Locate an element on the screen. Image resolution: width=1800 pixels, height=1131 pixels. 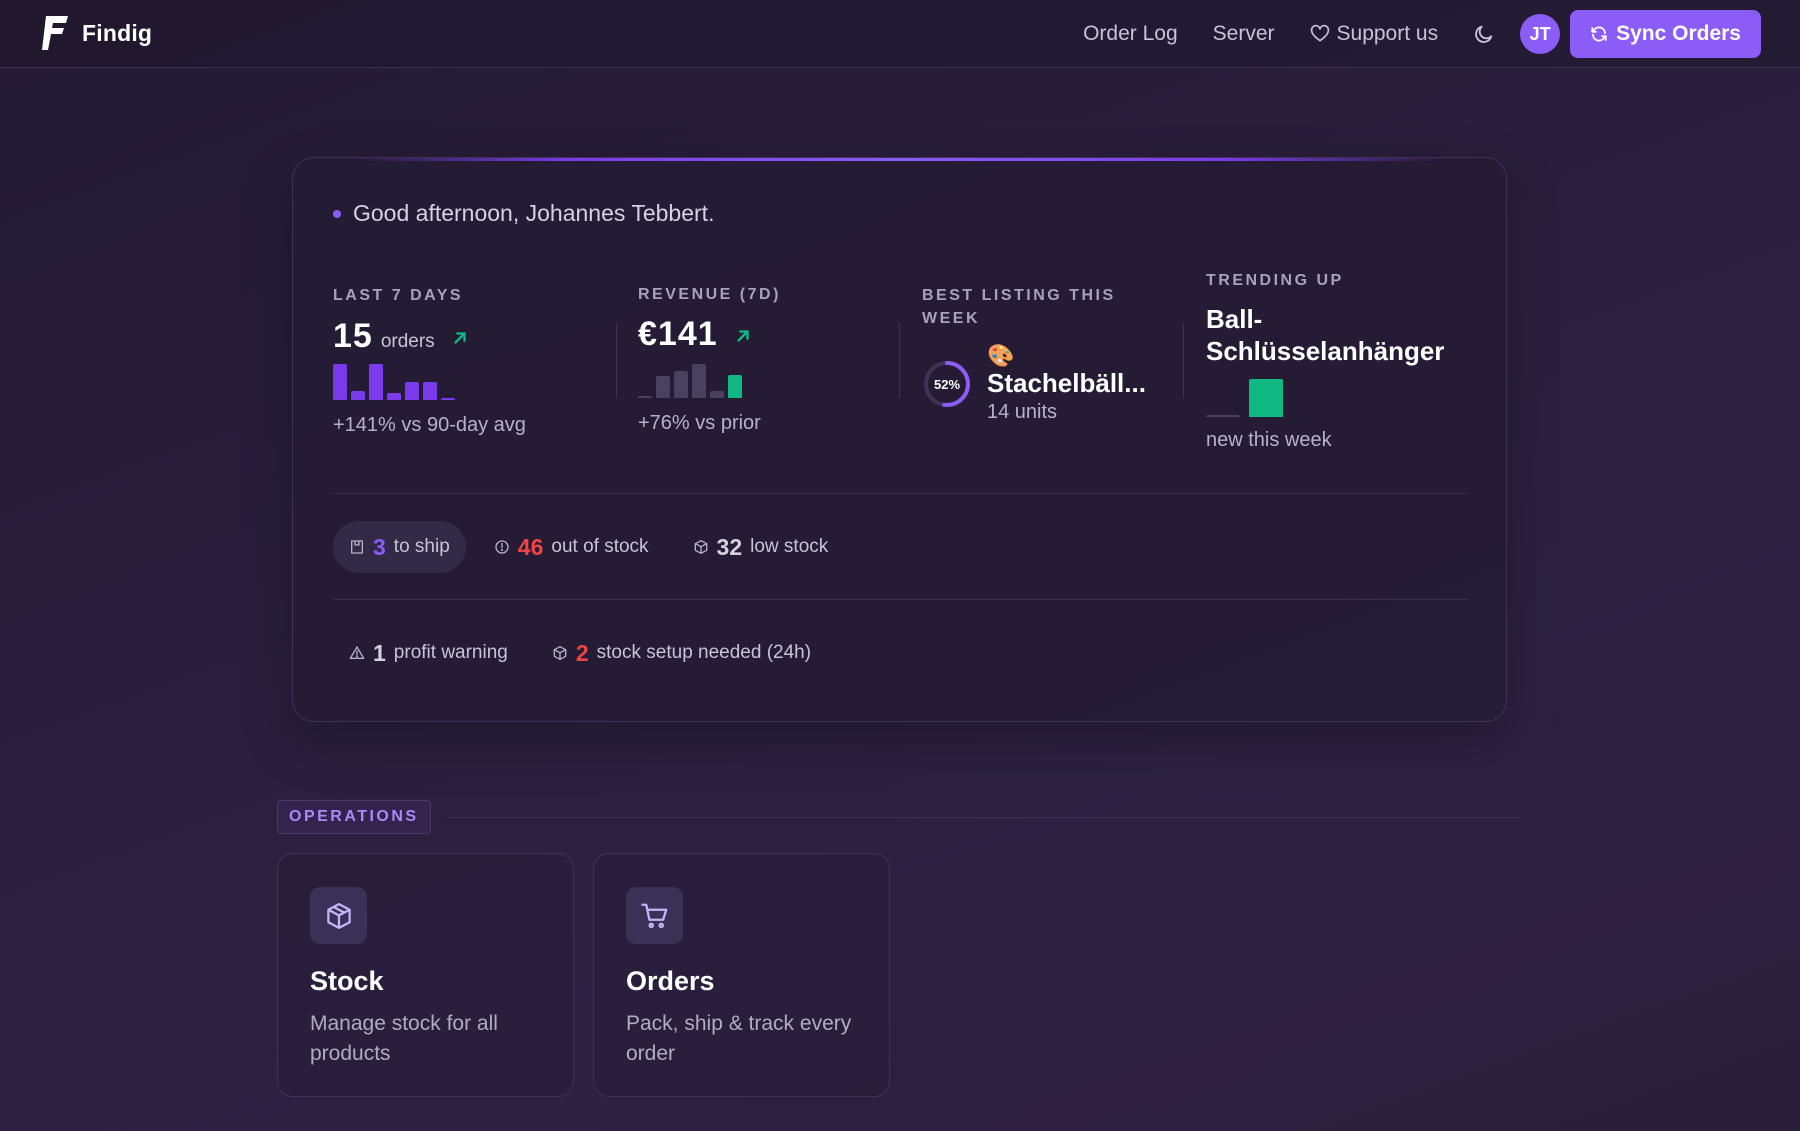
greeting-dot-icon is located at coordinates (337, 213).